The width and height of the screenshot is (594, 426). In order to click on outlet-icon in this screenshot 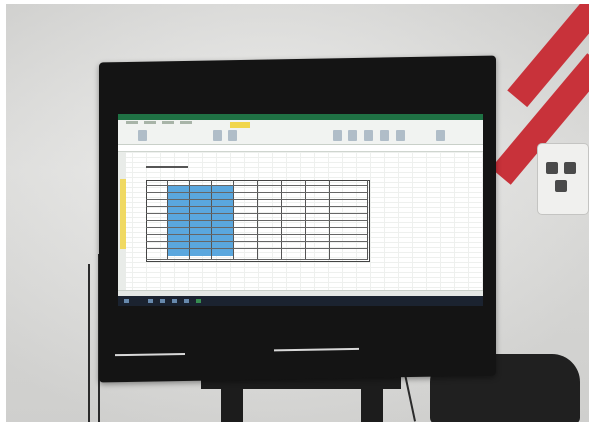, I will do `click(563, 179)`.